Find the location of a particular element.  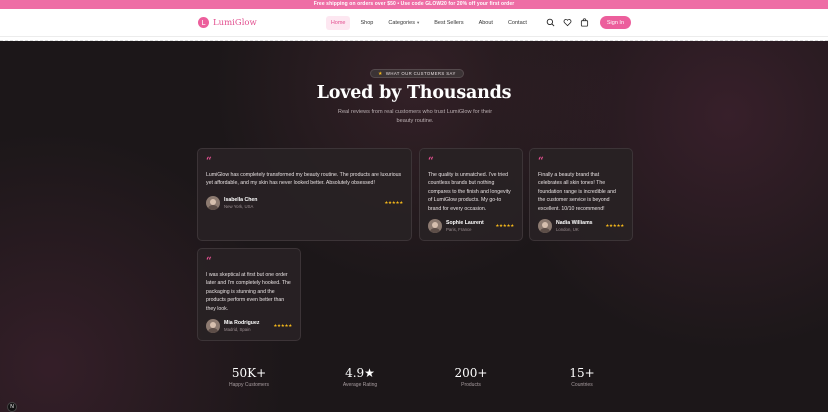

section-badge-label: WHAT OUR CUSTOMERS SAY is located at coordinates (420, 73).